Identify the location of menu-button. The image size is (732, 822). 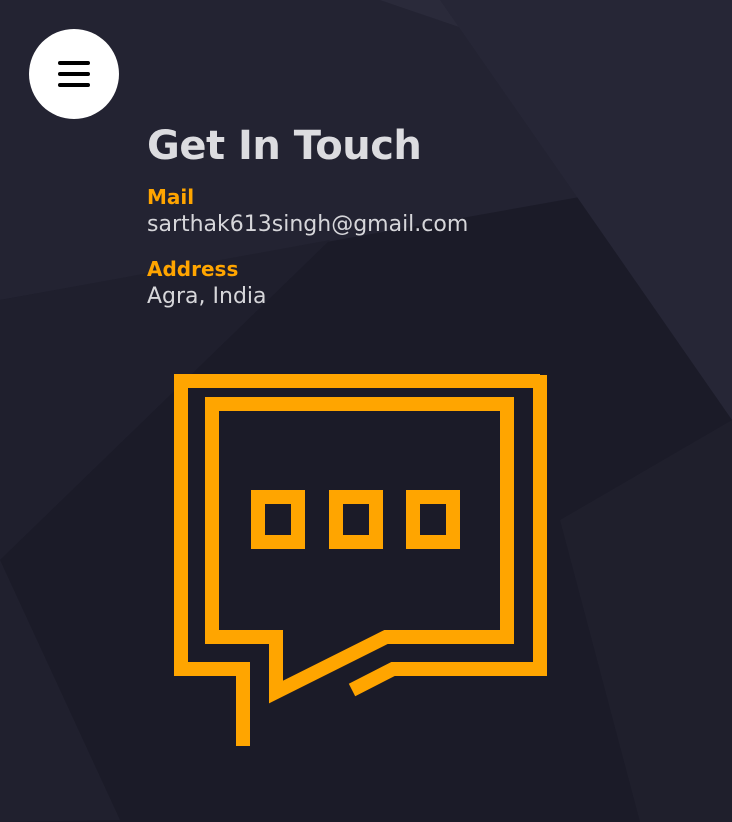
(74, 74).